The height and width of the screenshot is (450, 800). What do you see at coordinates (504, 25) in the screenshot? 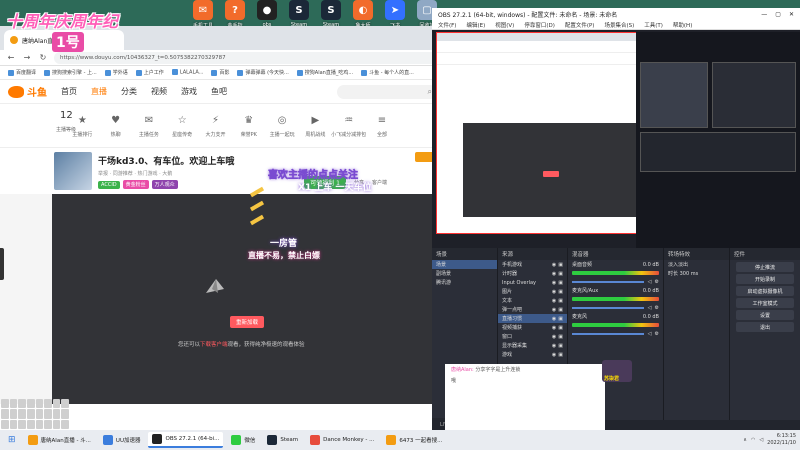
I see `obs-menu-item: 视图(V)` at bounding box center [504, 25].